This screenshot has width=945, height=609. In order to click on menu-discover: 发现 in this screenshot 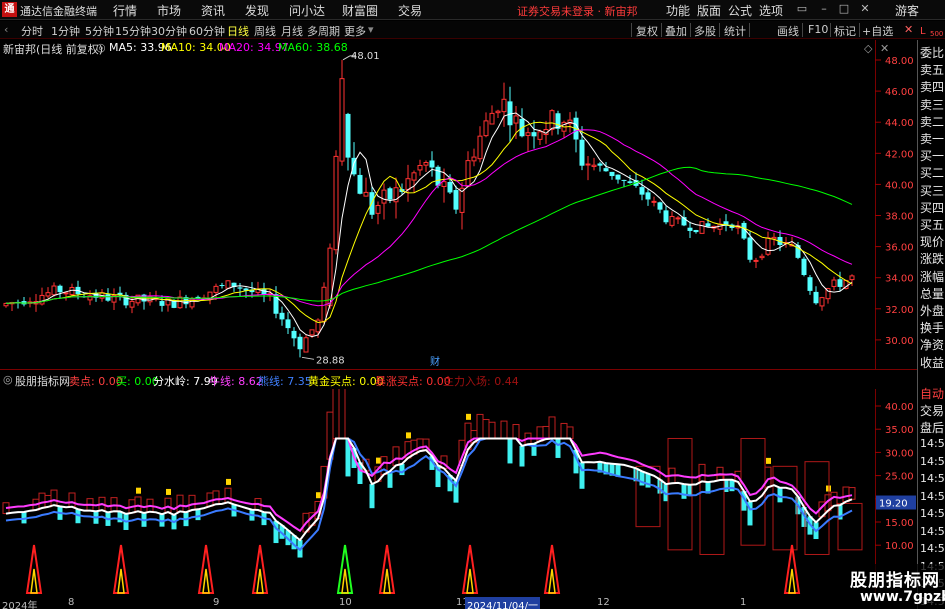, I will do `click(257, 10)`.